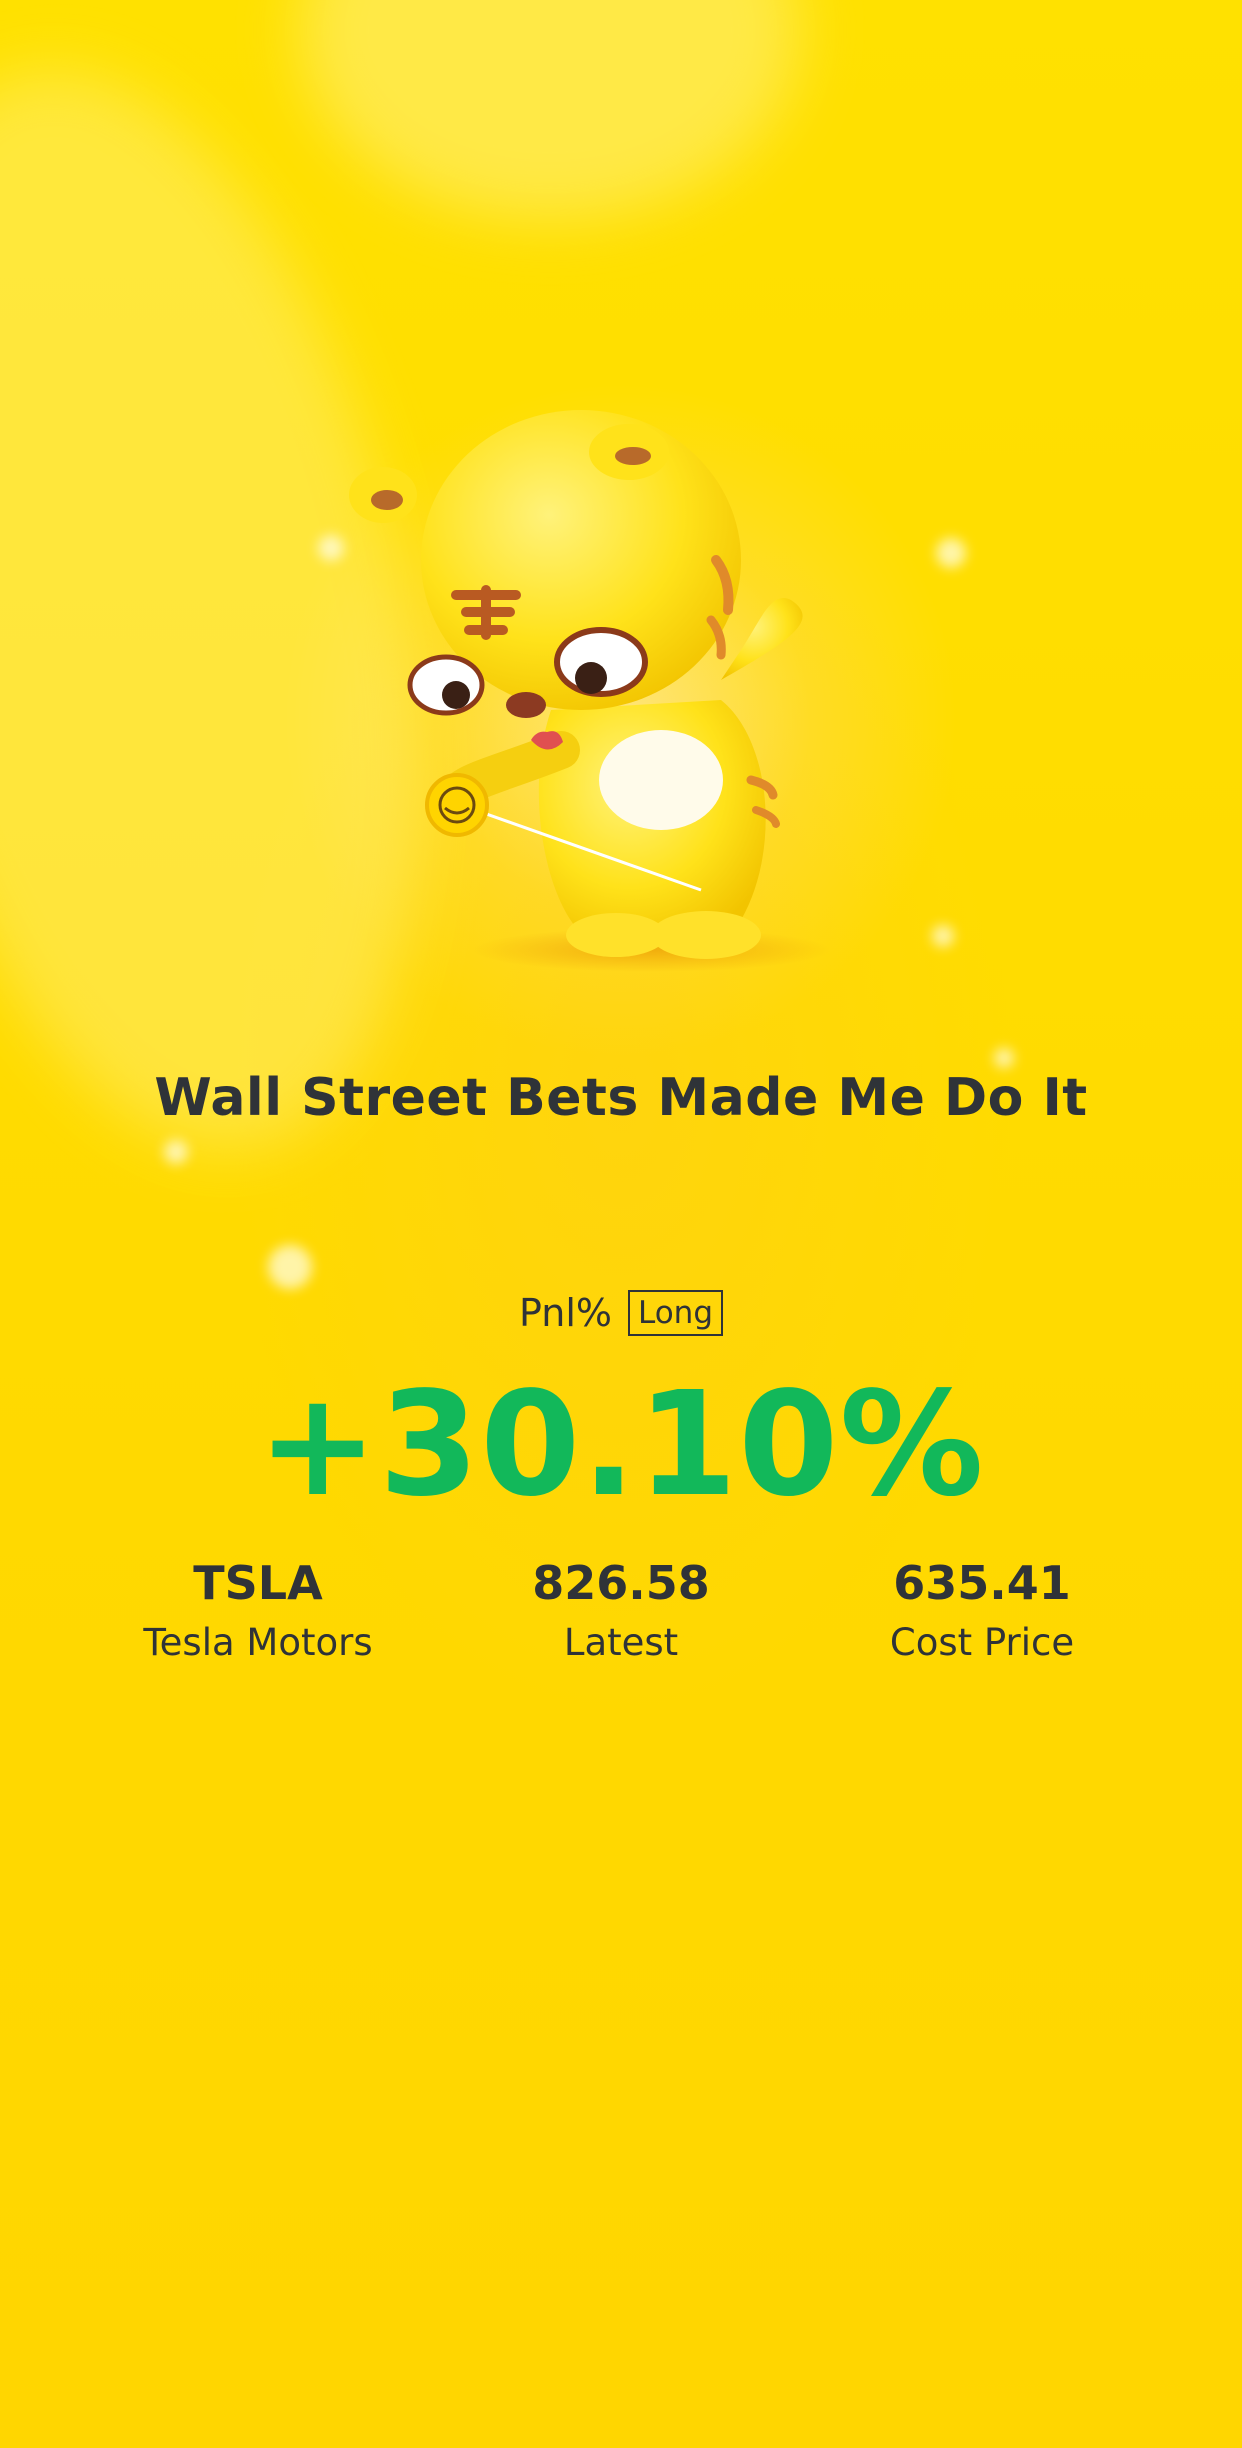 The height and width of the screenshot is (2448, 1242). I want to click on pnl-percent-value: +30.10%, so click(621, 1444).